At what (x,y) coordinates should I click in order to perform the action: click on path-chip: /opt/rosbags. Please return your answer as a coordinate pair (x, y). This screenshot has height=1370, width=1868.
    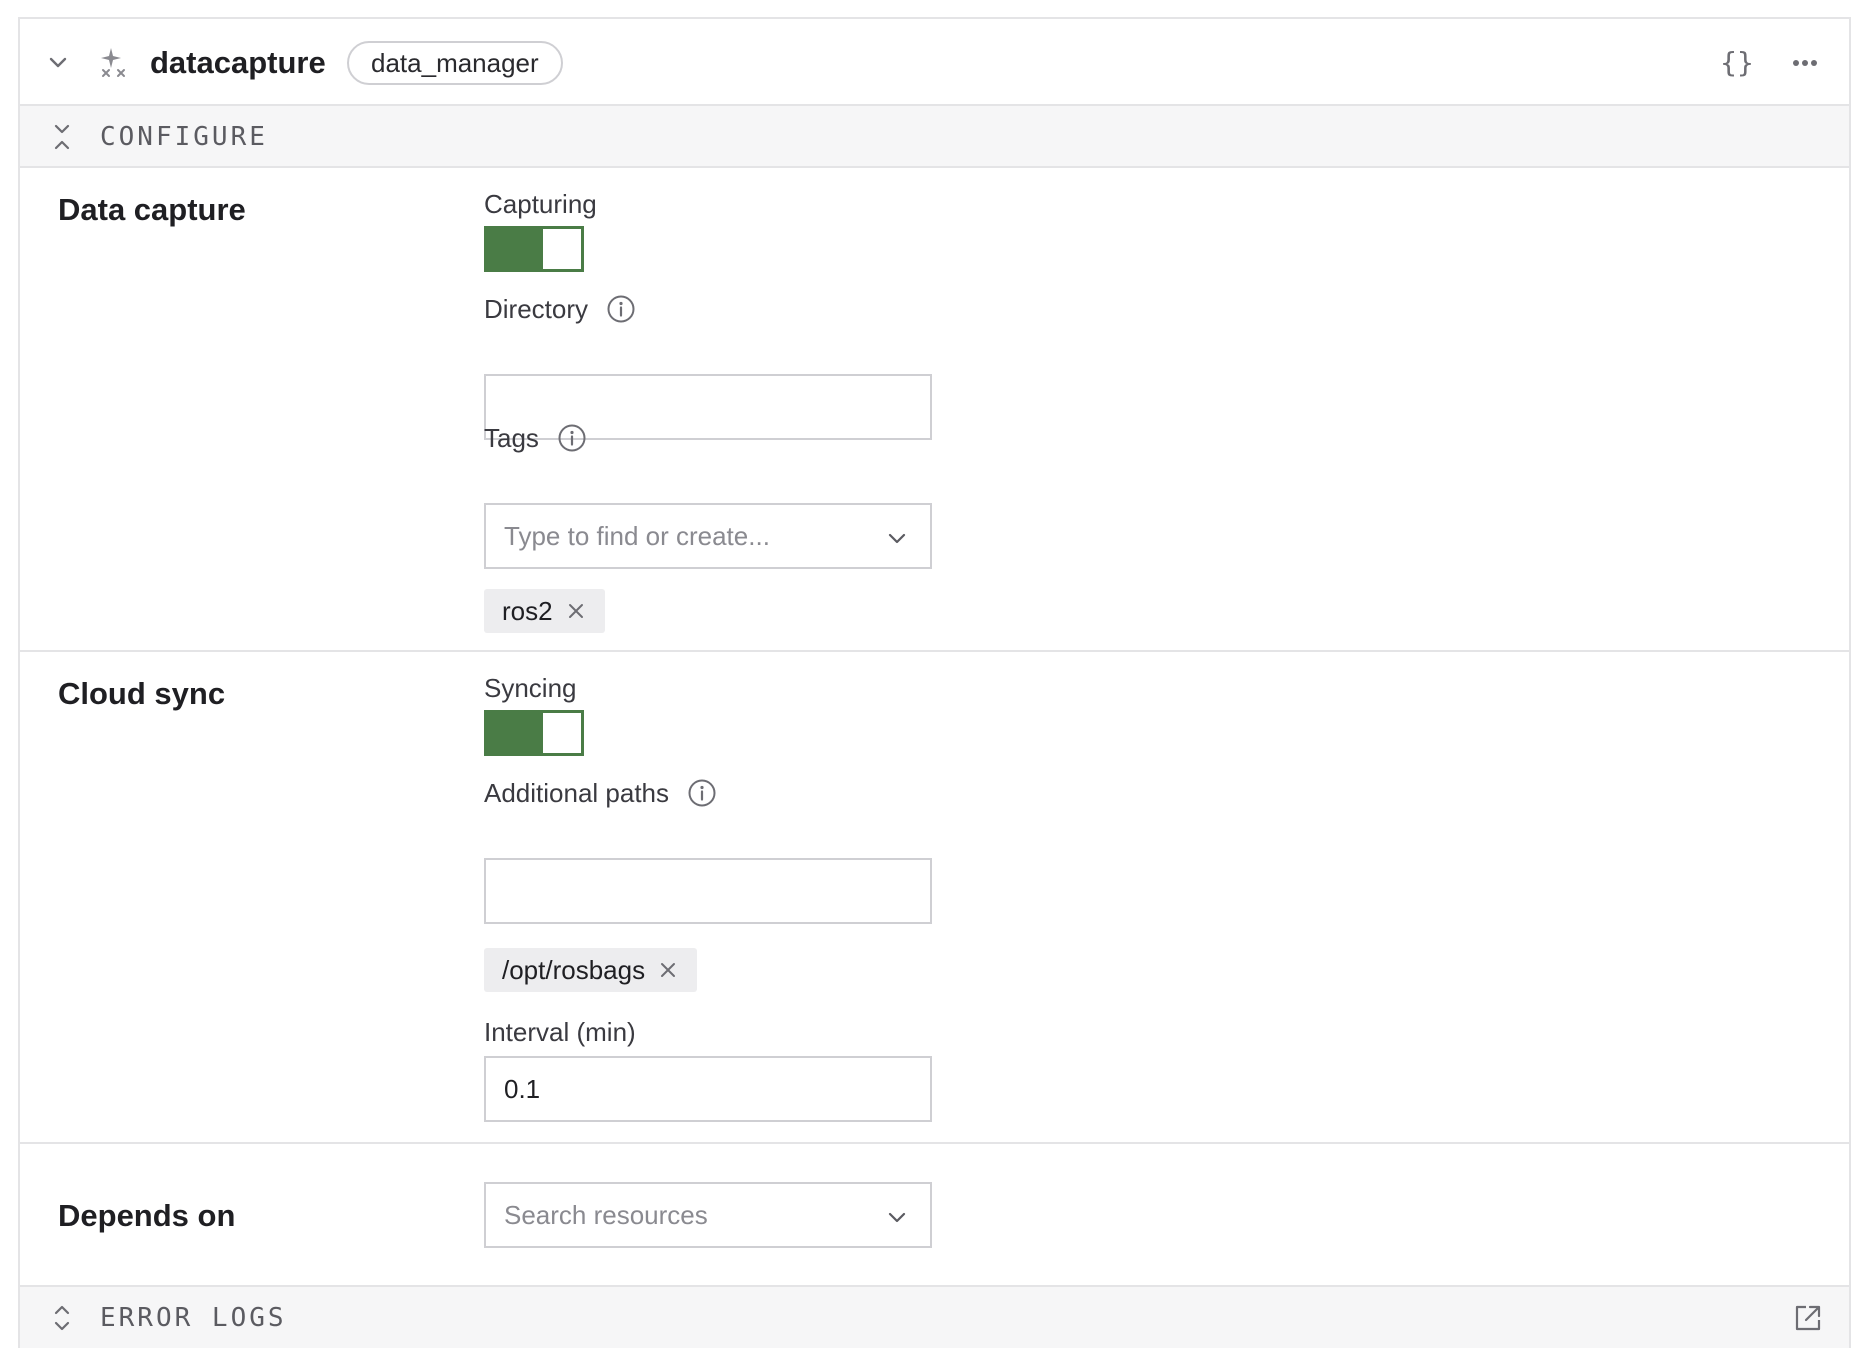
    Looking at the image, I should click on (591, 970).